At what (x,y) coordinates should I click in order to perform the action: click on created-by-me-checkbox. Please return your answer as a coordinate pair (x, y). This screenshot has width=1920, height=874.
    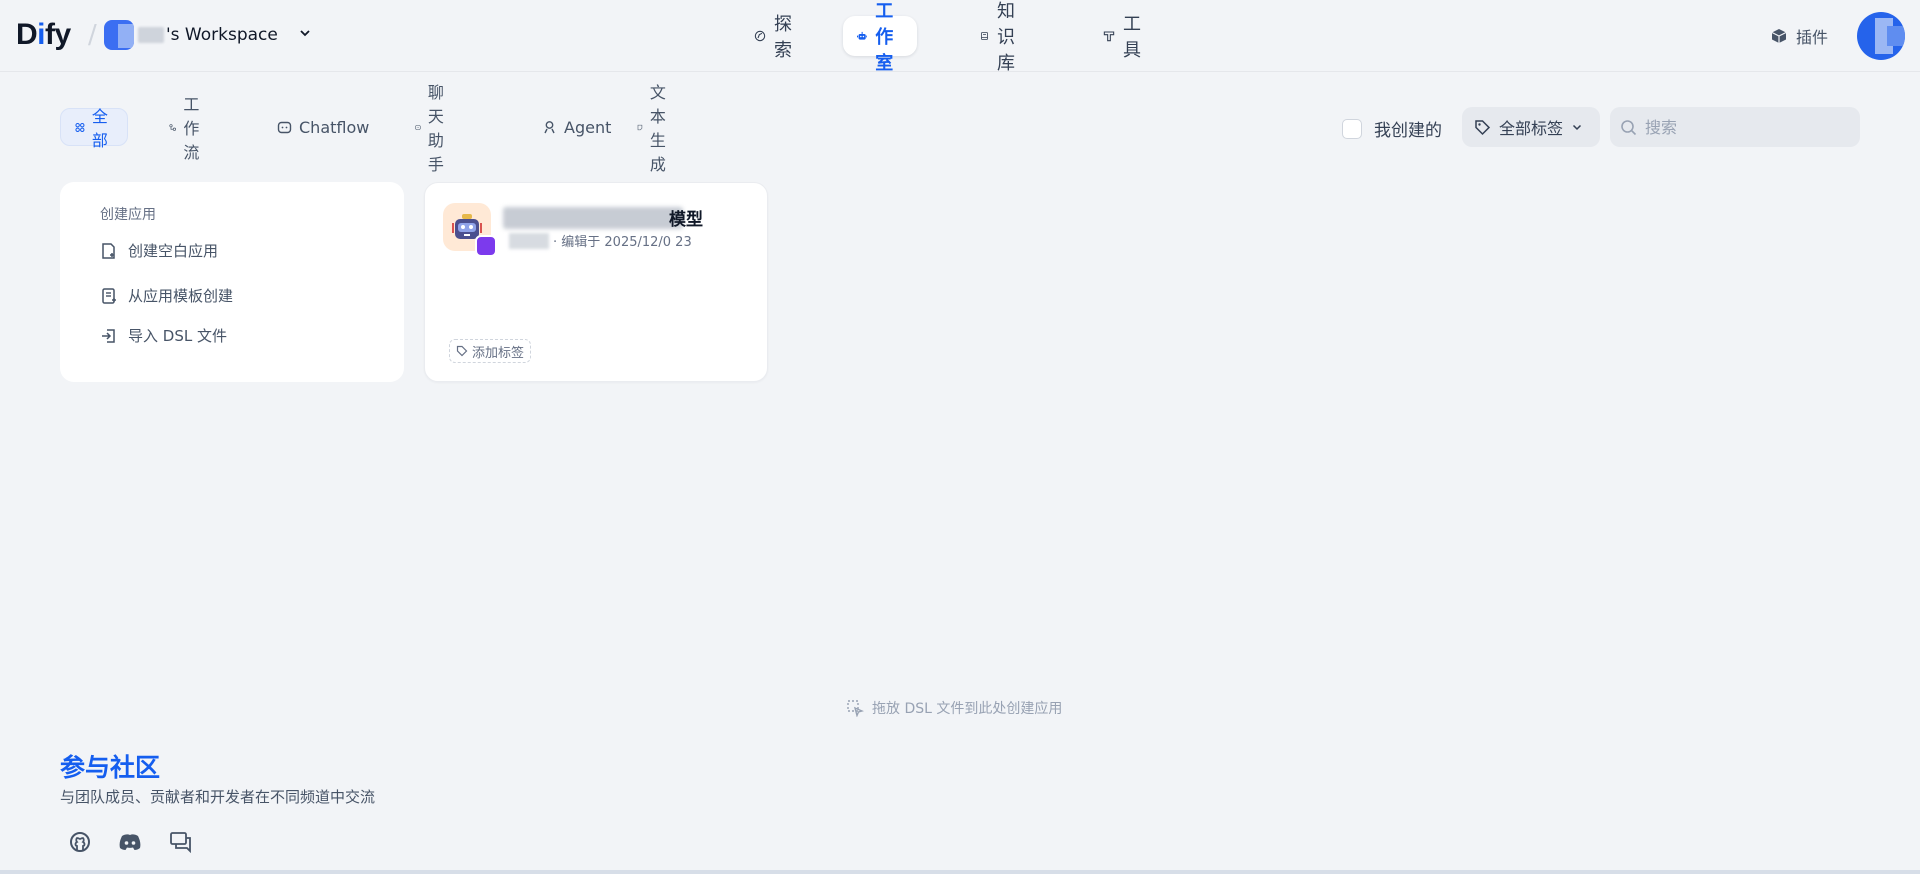
    Looking at the image, I should click on (1352, 128).